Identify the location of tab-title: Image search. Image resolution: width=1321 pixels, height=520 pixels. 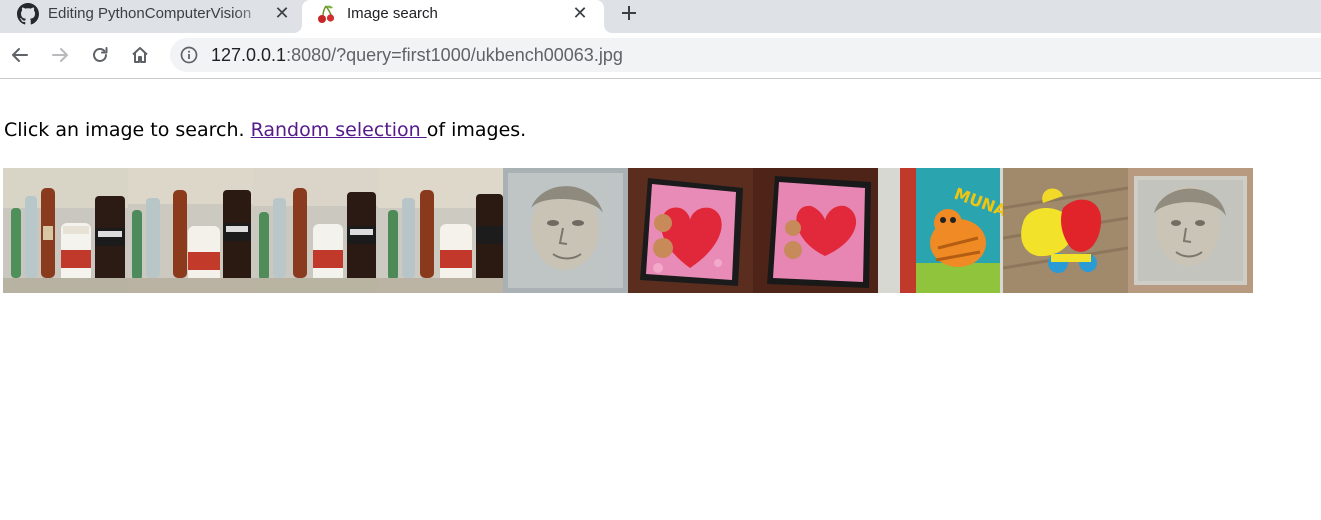
(392, 13).